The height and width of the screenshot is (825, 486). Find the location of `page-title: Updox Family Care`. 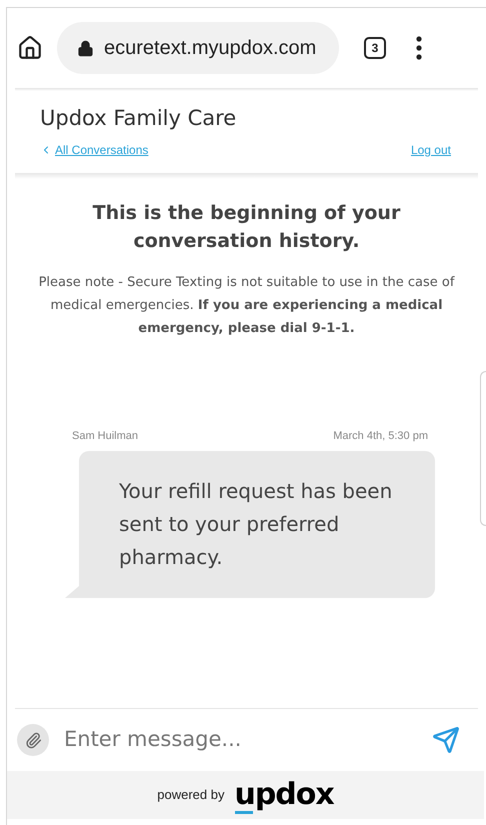

page-title: Updox Family Care is located at coordinates (139, 118).